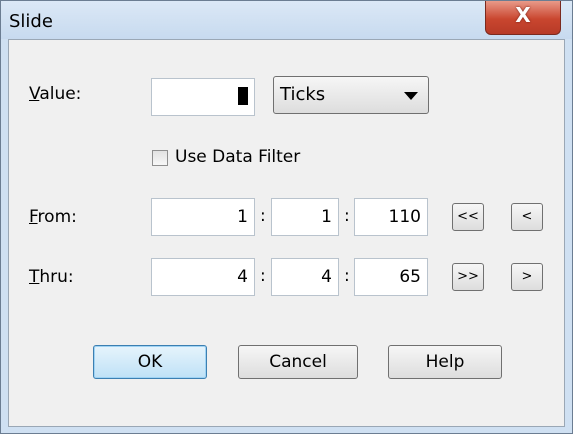 The width and height of the screenshot is (573, 434). What do you see at coordinates (203, 97) in the screenshot?
I see `value-input` at bounding box center [203, 97].